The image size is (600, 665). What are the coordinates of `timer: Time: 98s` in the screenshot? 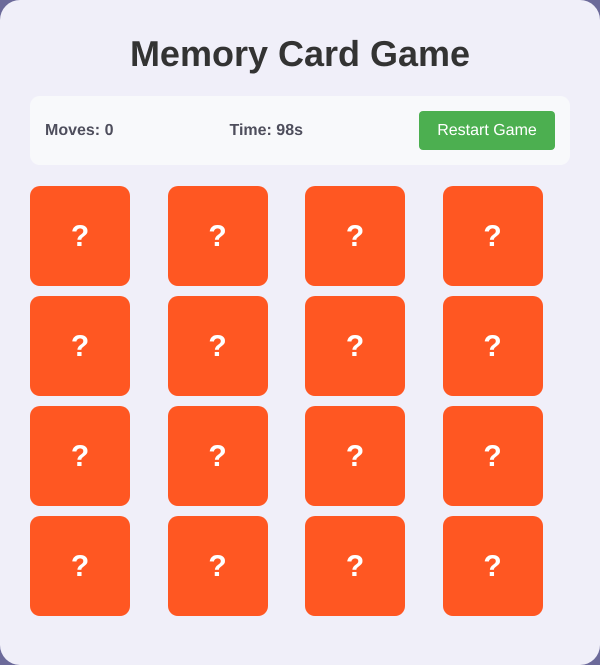 It's located at (266, 130).